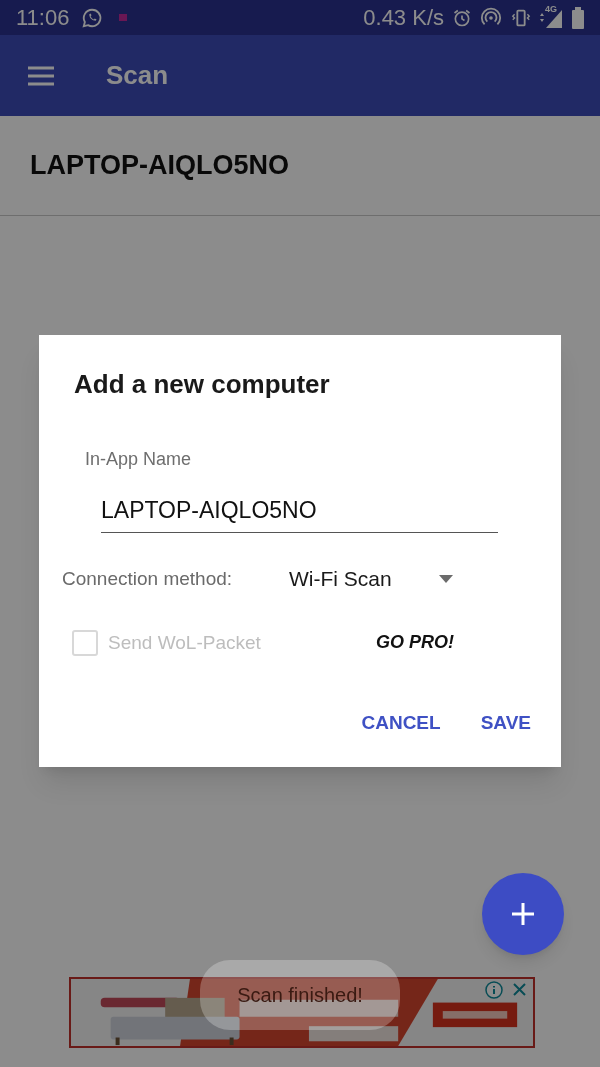 Image resolution: width=600 pixels, height=1067 pixels. I want to click on dialog-button: CANCEL, so click(401, 723).